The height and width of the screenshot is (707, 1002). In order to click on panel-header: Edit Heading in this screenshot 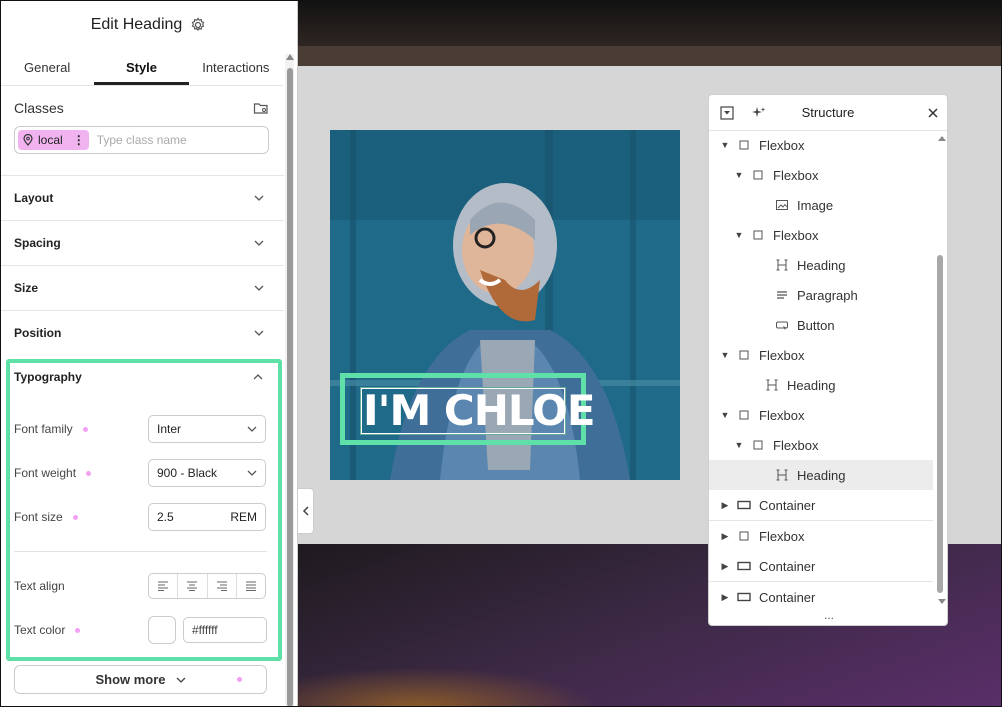, I will do `click(148, 25)`.